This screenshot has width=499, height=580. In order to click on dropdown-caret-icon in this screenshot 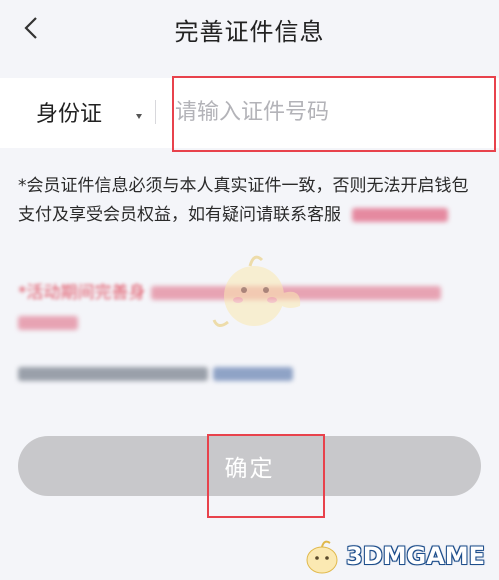, I will do `click(139, 116)`.